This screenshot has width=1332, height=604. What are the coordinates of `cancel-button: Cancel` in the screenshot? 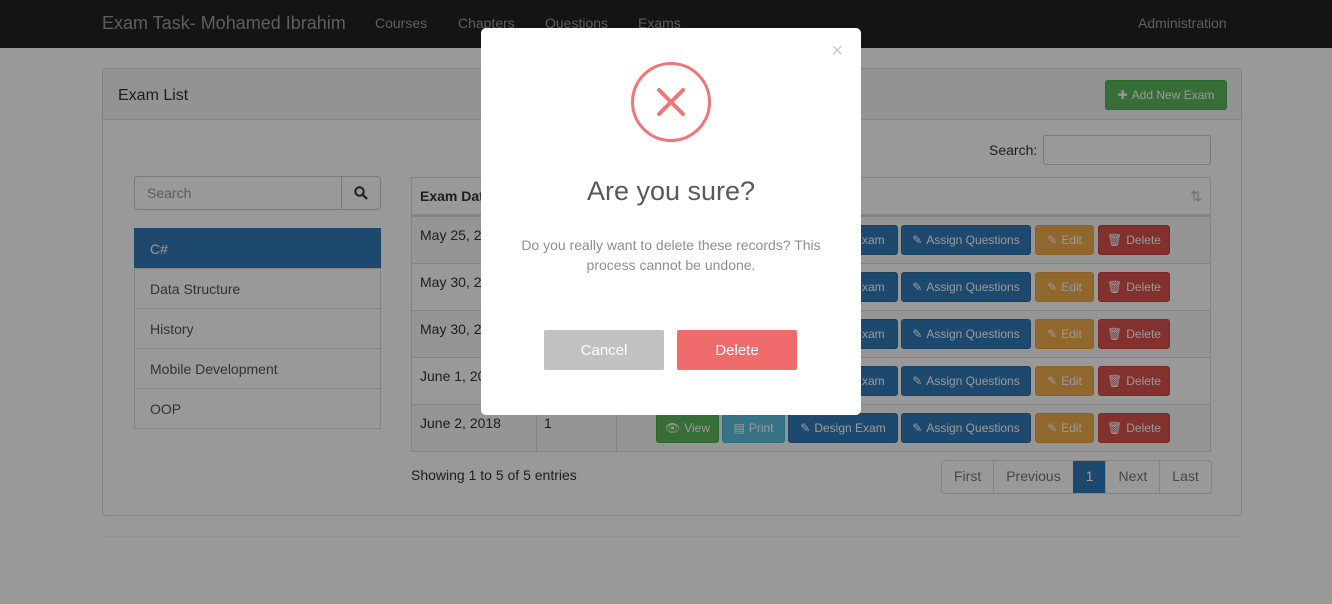 It's located at (604, 350).